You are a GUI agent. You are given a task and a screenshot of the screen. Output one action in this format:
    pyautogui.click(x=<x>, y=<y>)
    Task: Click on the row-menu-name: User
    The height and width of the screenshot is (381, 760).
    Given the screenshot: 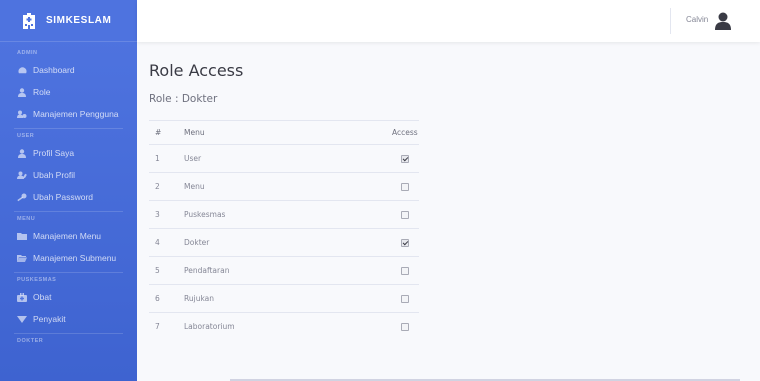 What is the action you would take?
    pyautogui.click(x=259, y=158)
    